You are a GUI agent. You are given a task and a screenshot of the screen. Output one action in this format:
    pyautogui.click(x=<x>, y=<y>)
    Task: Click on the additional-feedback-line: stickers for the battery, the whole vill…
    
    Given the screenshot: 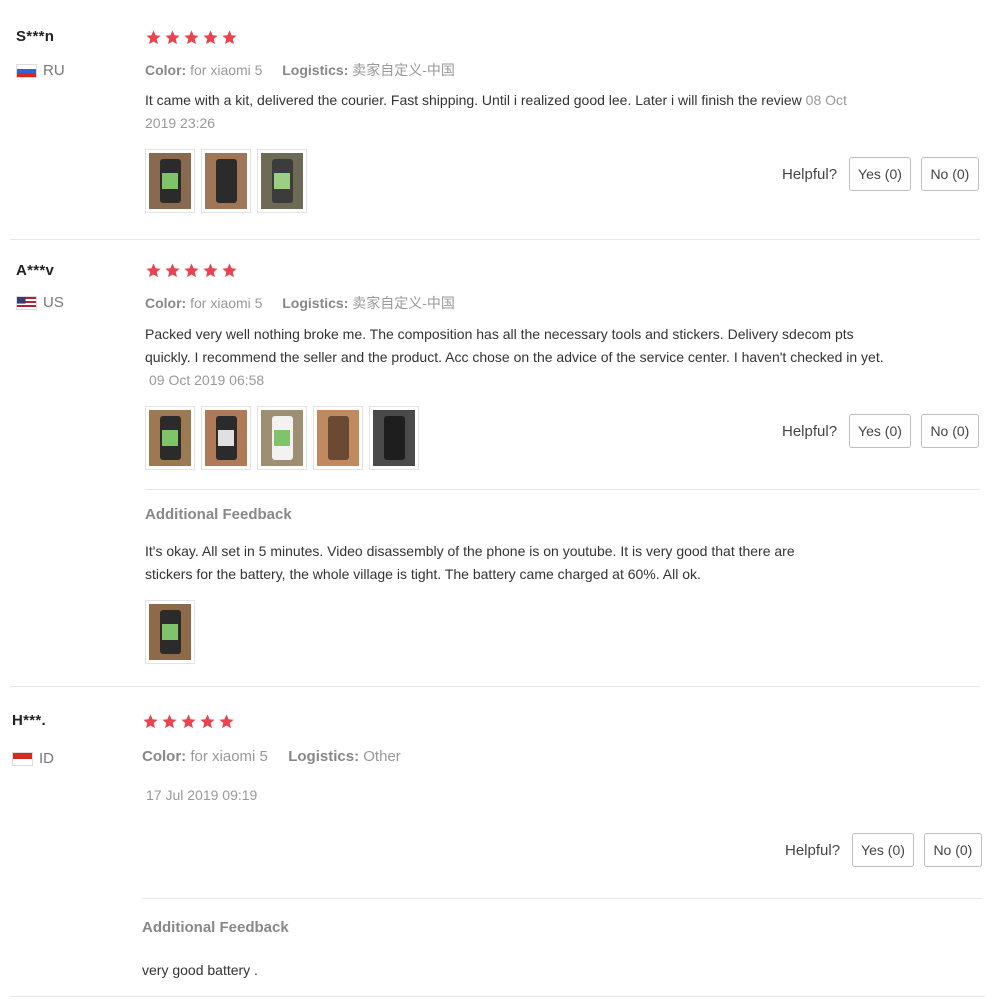 What is the action you would take?
    pyautogui.click(x=423, y=574)
    